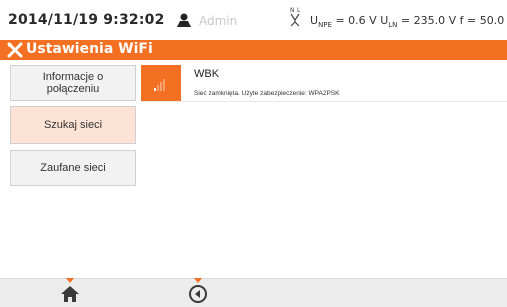 The width and height of the screenshot is (507, 307). I want to click on signal-badge, so click(161, 83).